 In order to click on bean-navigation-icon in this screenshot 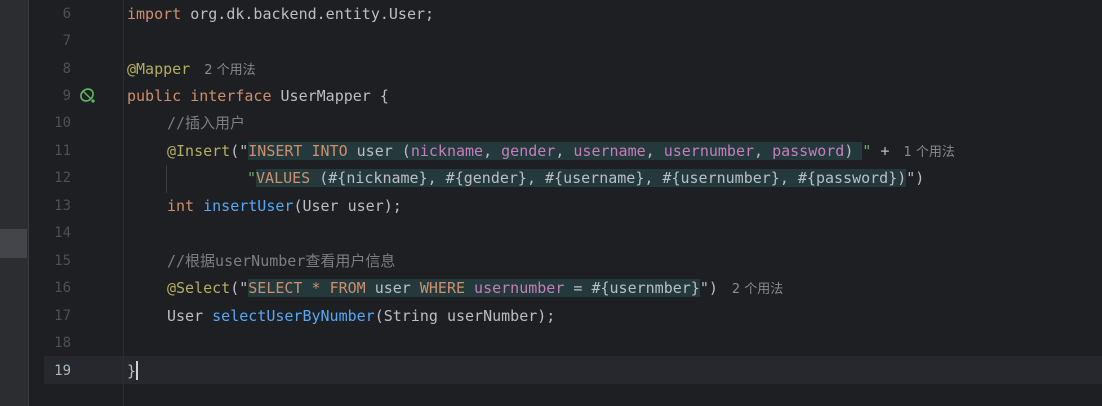, I will do `click(87, 95)`.